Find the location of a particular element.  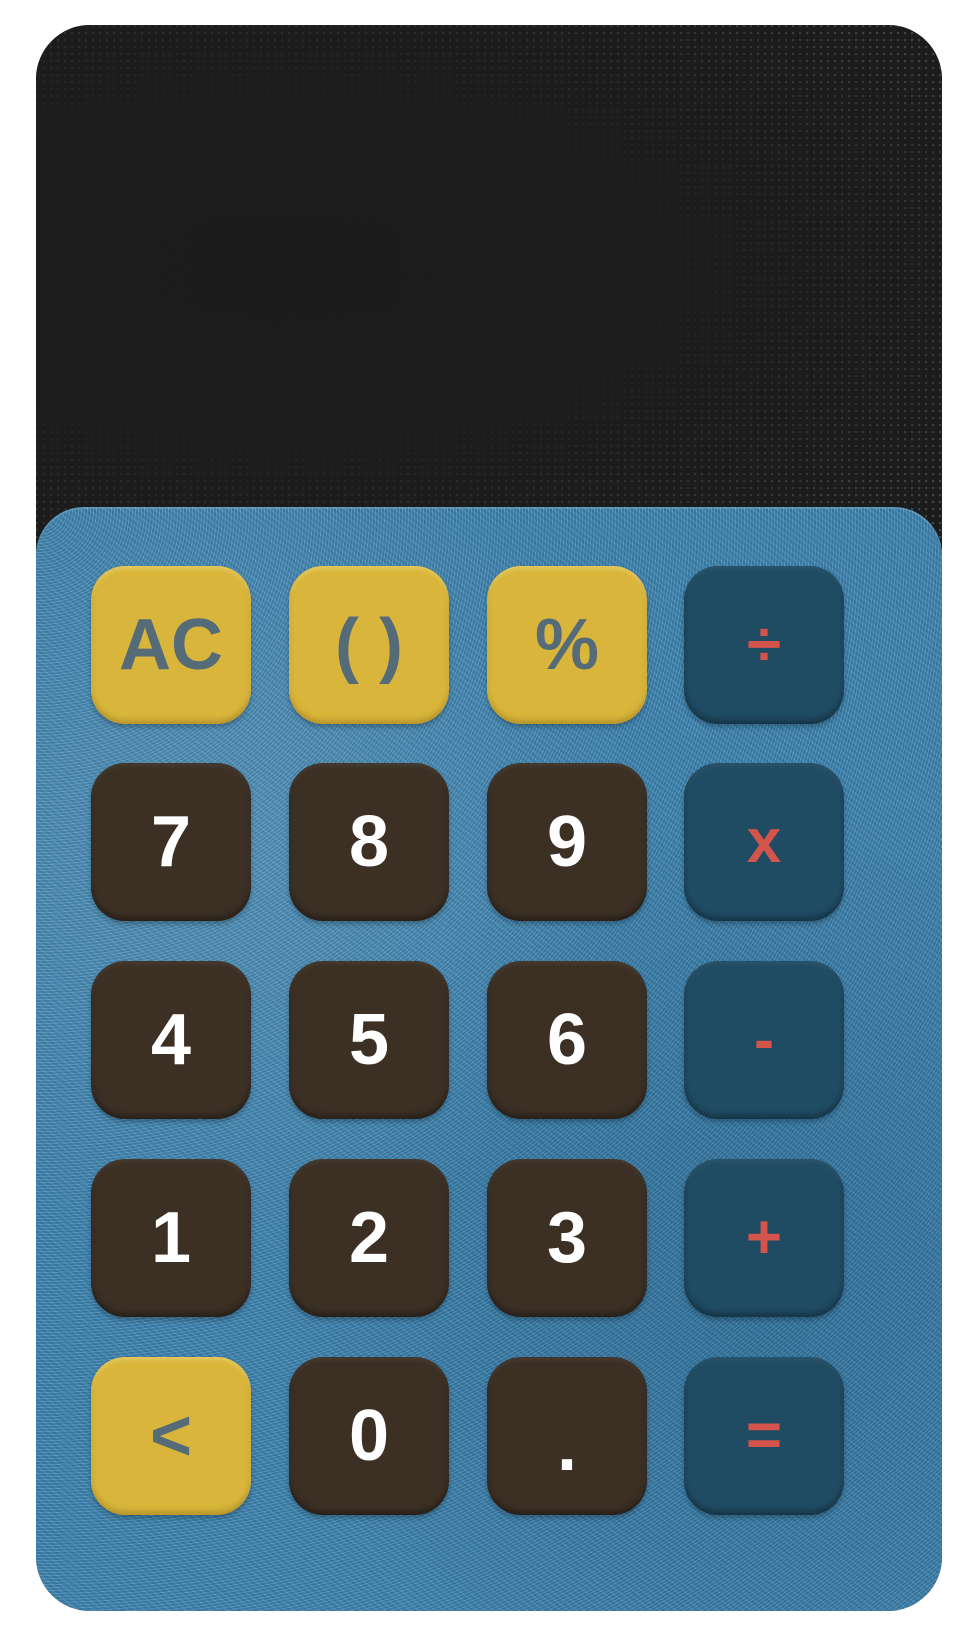

digit-5-button: 5 is located at coordinates (369, 1040).